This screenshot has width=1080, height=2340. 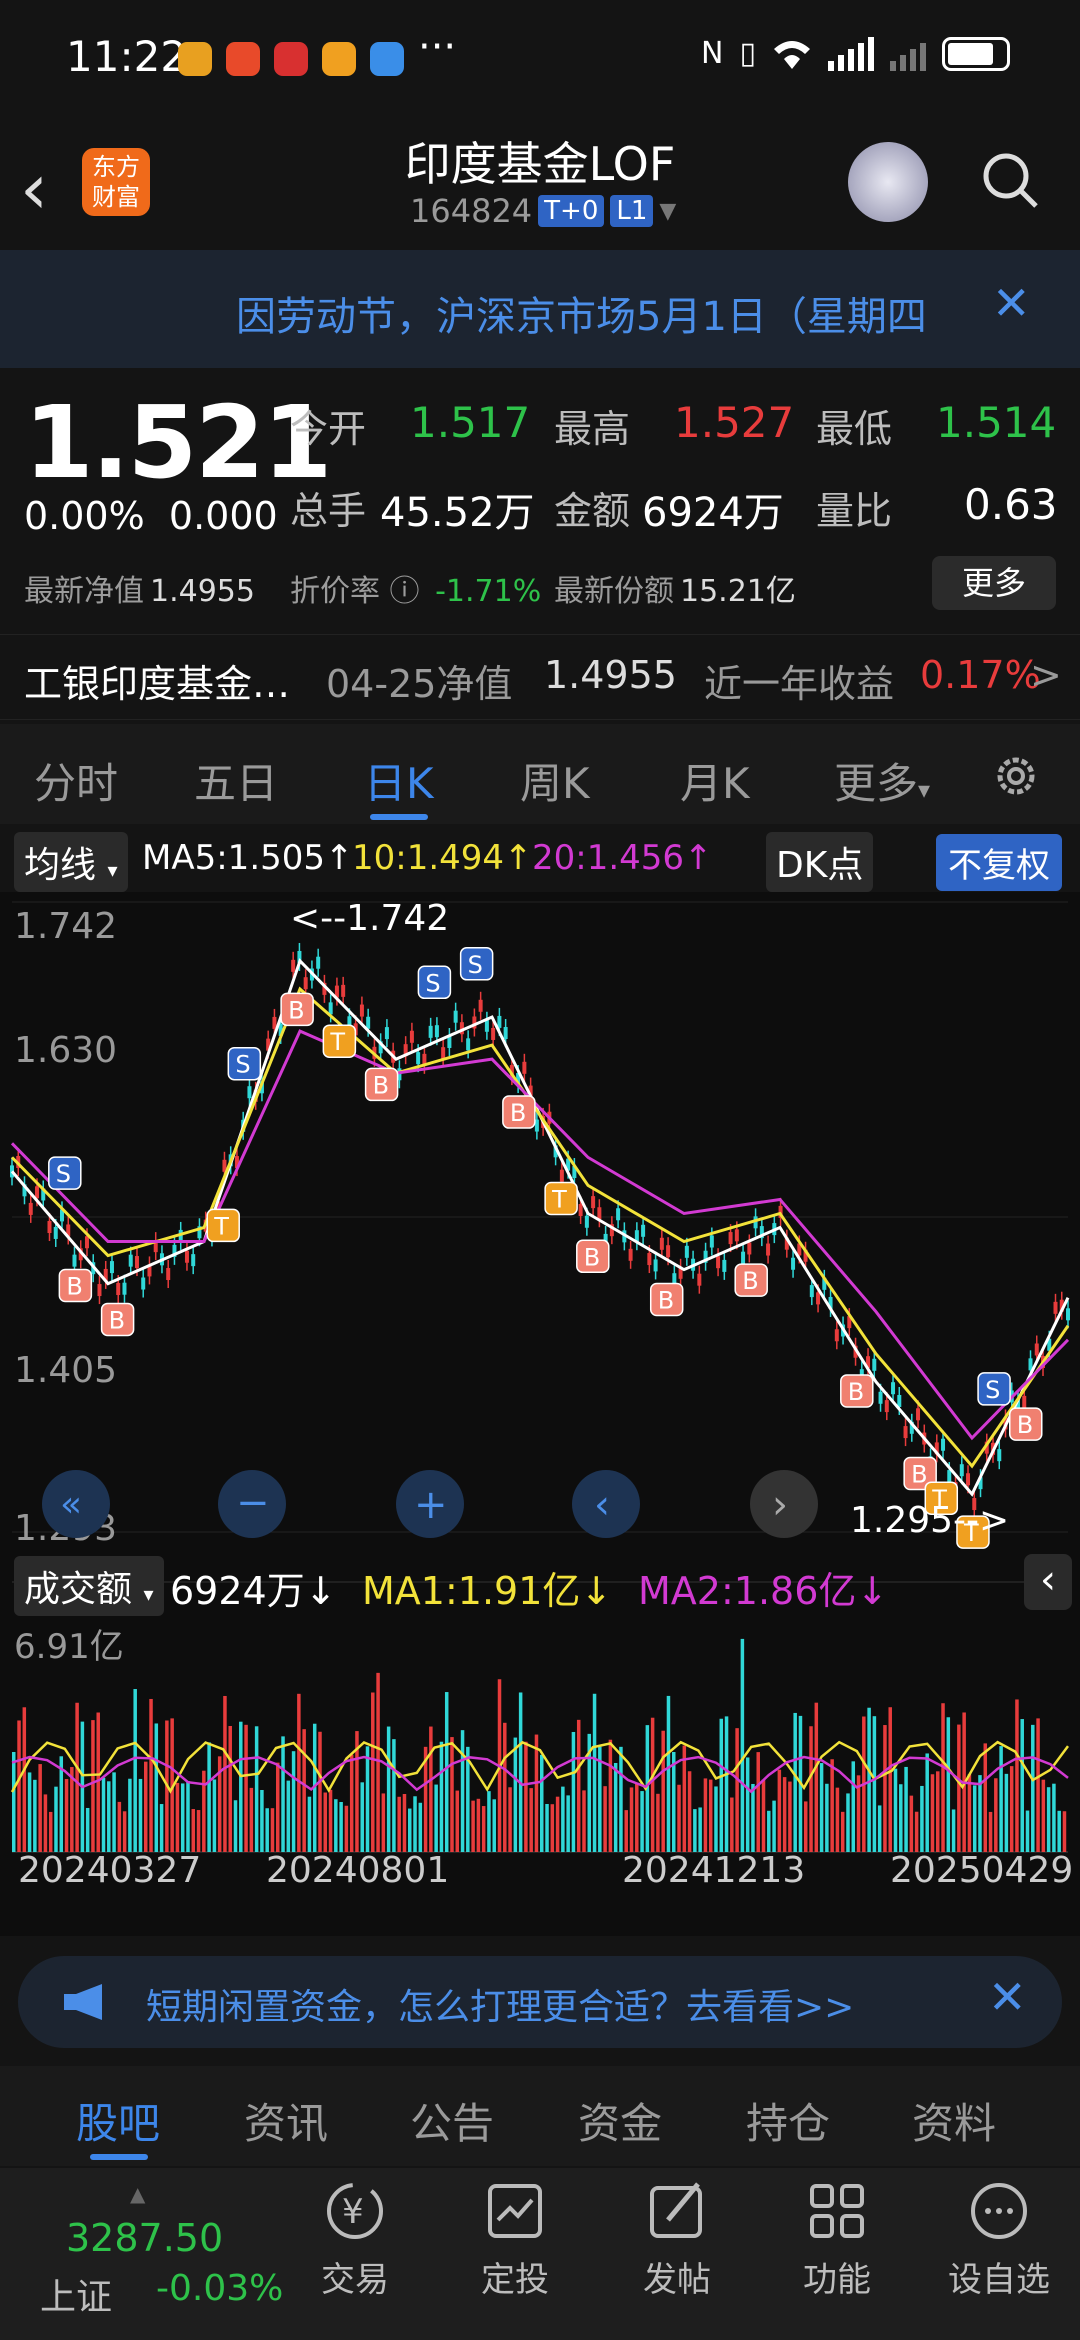 I want to click on status-bar: 11:22 ··· N ▯, so click(x=540, y=60).